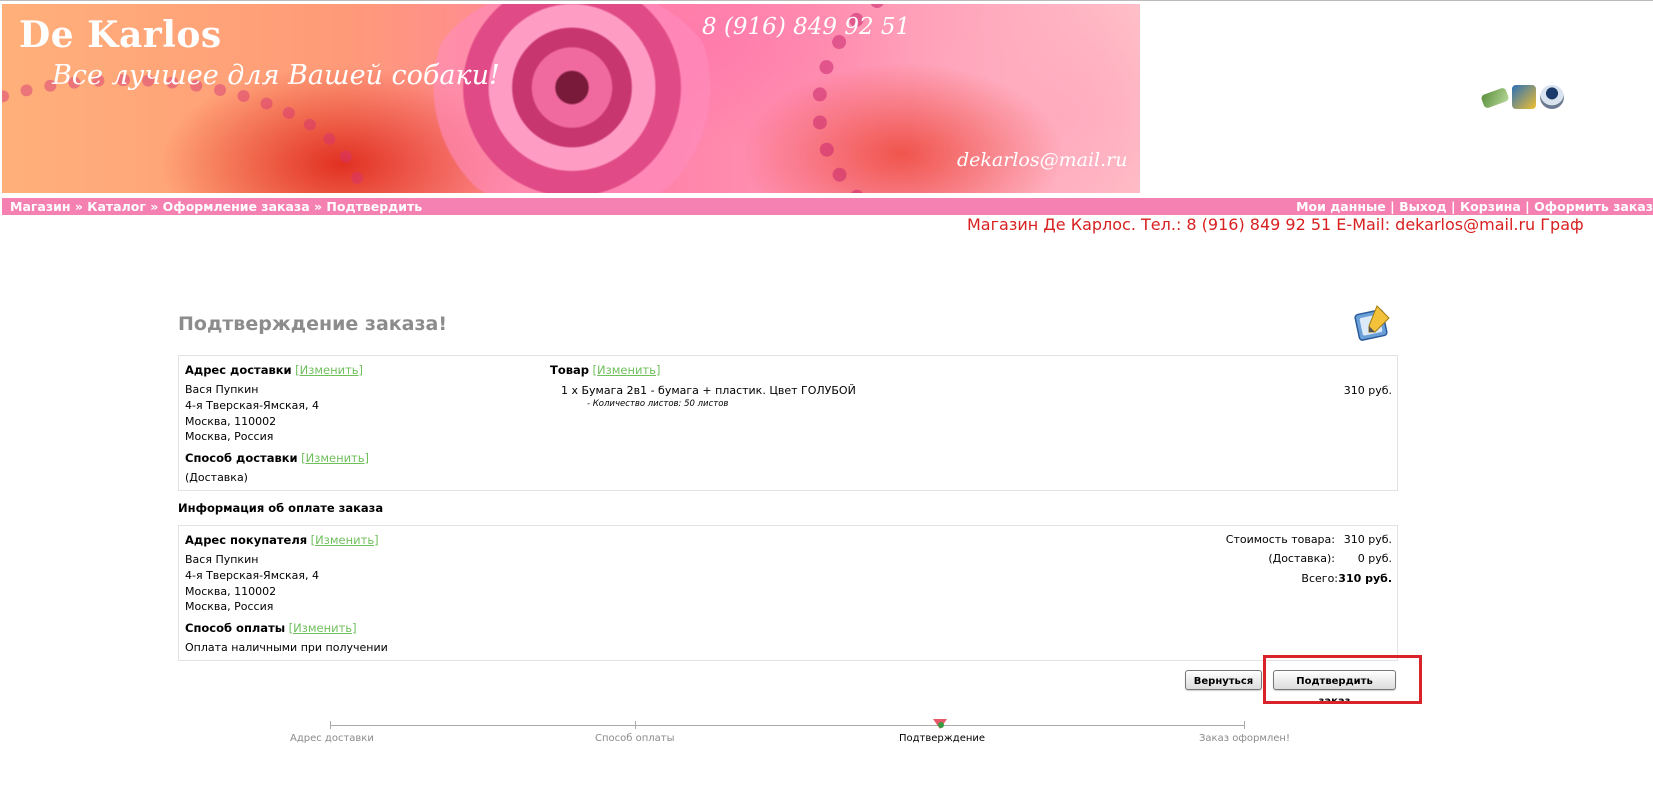 This screenshot has height=801, width=1653. What do you see at coordinates (658, 404) in the screenshot?
I see `product-attribute: - Количество листов: 50 листов` at bounding box center [658, 404].